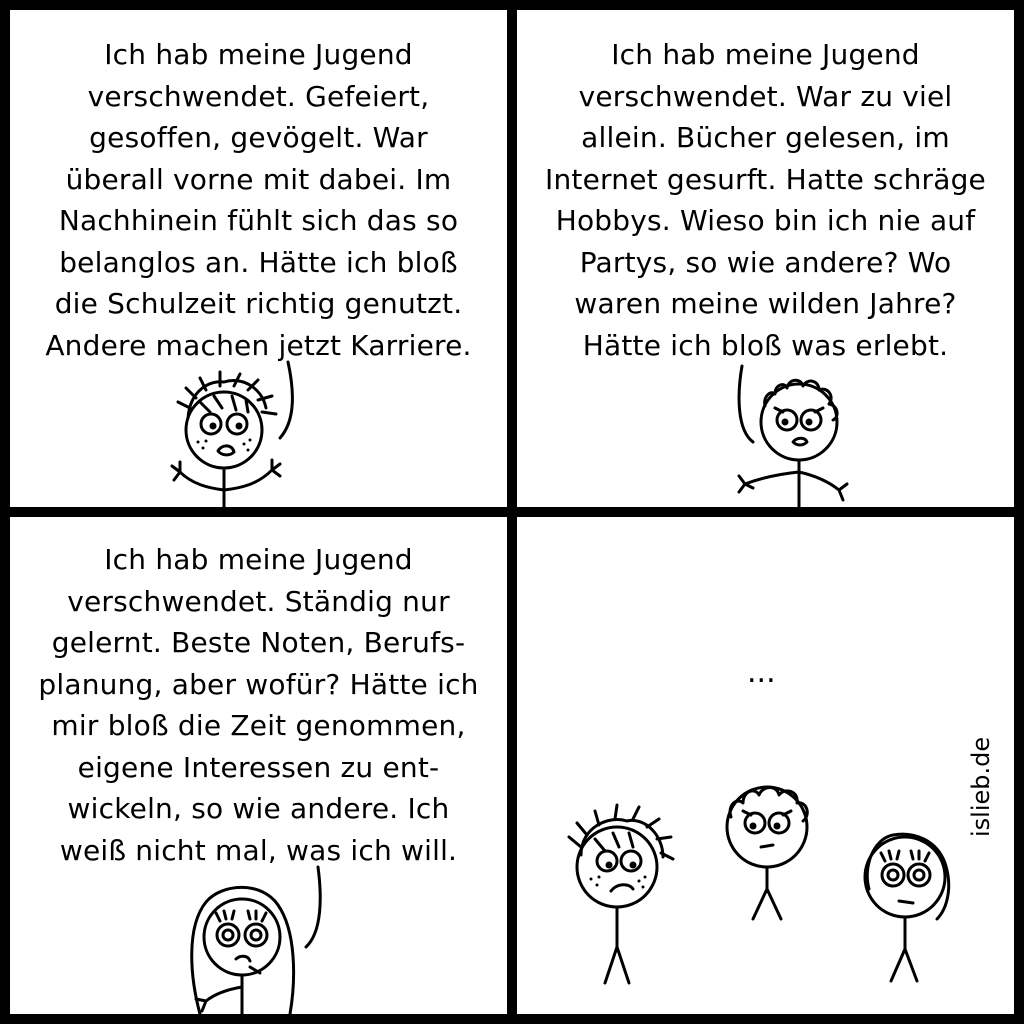 The width and height of the screenshot is (1024, 1024). What do you see at coordinates (793, 435) in the screenshot?
I see `stick-figure-curly-hair` at bounding box center [793, 435].